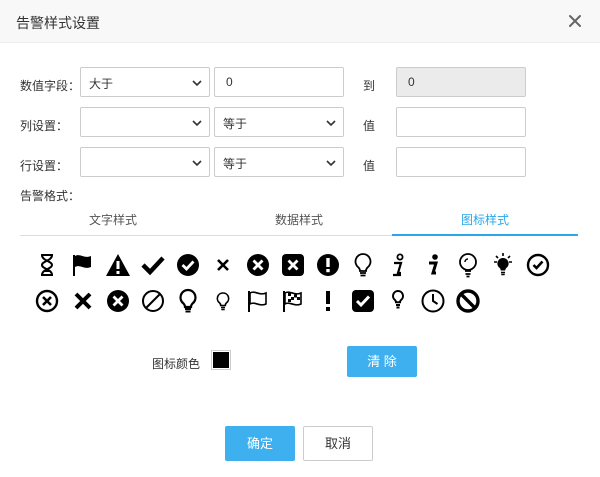 This screenshot has width=600, height=477. Describe the element at coordinates (153, 301) in the screenshot. I see `ban-outline-icon` at that location.